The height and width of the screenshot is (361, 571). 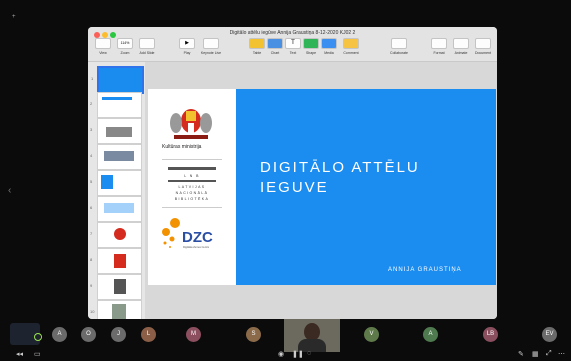 I want to click on pause-icon: ❚❚, so click(x=298, y=354).